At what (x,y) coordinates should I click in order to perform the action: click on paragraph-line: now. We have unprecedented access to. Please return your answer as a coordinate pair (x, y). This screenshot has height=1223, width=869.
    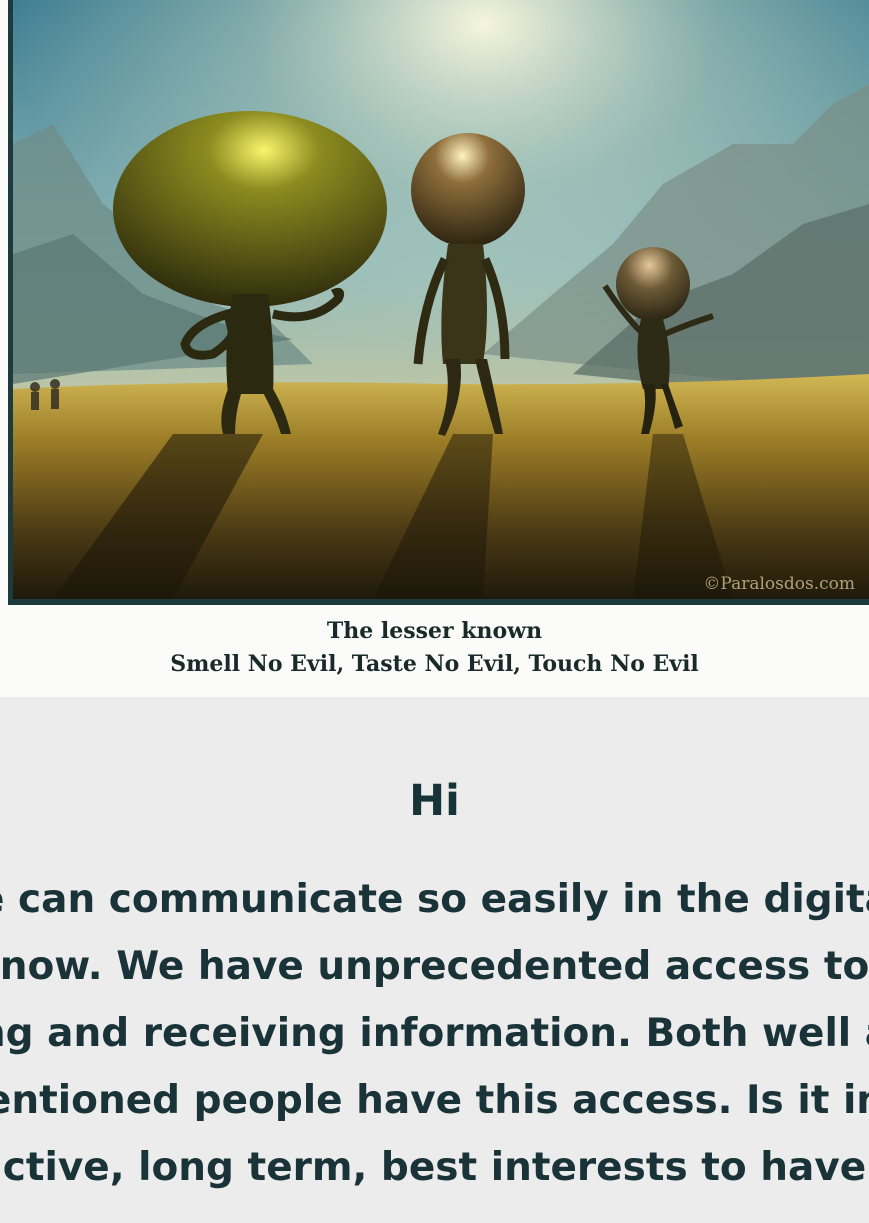
    Looking at the image, I should click on (434, 966).